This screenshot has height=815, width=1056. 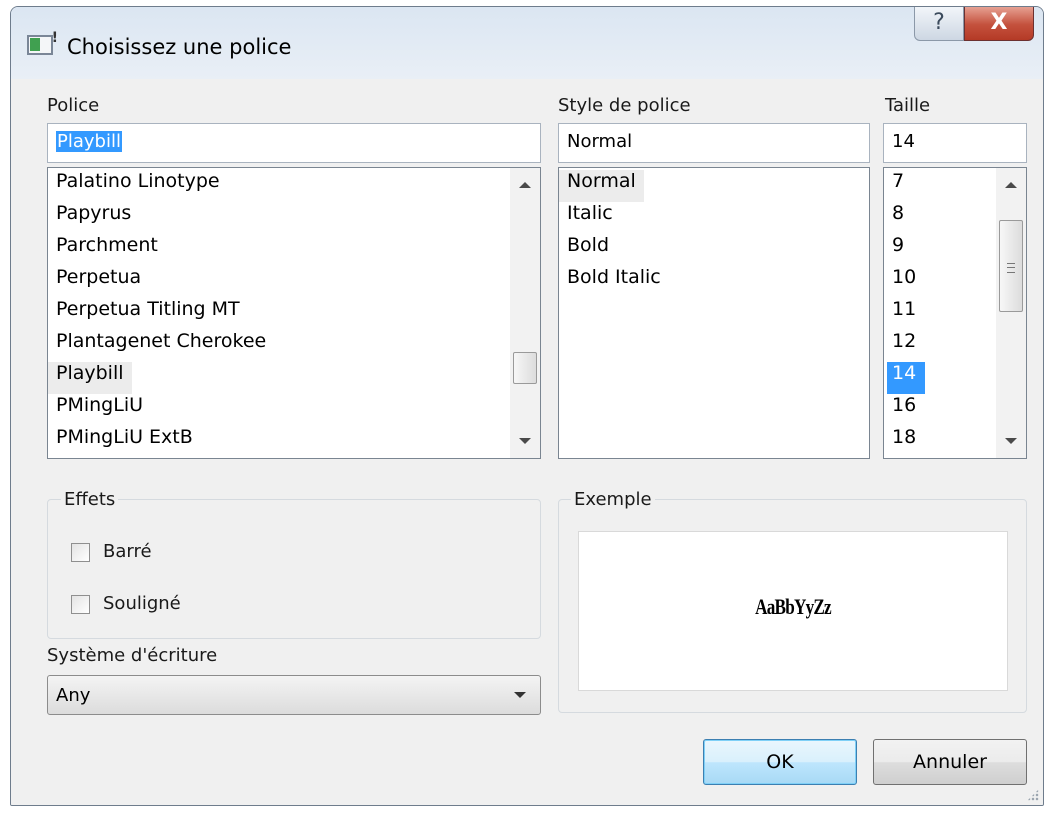 What do you see at coordinates (73, 695) in the screenshot?
I see `writing-system-value: Any` at bounding box center [73, 695].